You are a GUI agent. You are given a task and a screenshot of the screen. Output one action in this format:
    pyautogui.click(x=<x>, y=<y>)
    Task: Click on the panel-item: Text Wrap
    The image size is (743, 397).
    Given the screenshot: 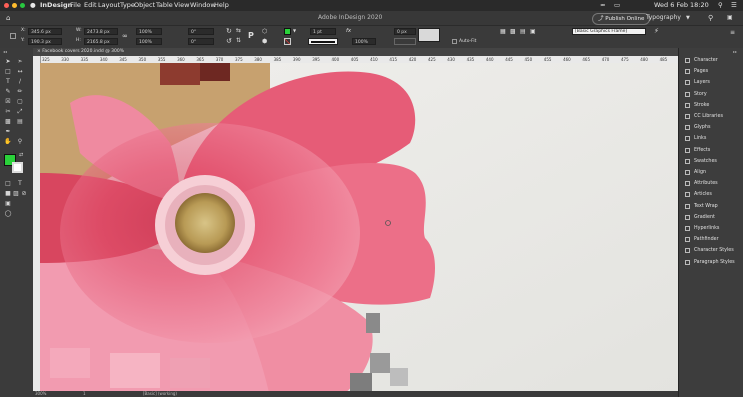 What is the action you would take?
    pyautogui.click(x=711, y=207)
    